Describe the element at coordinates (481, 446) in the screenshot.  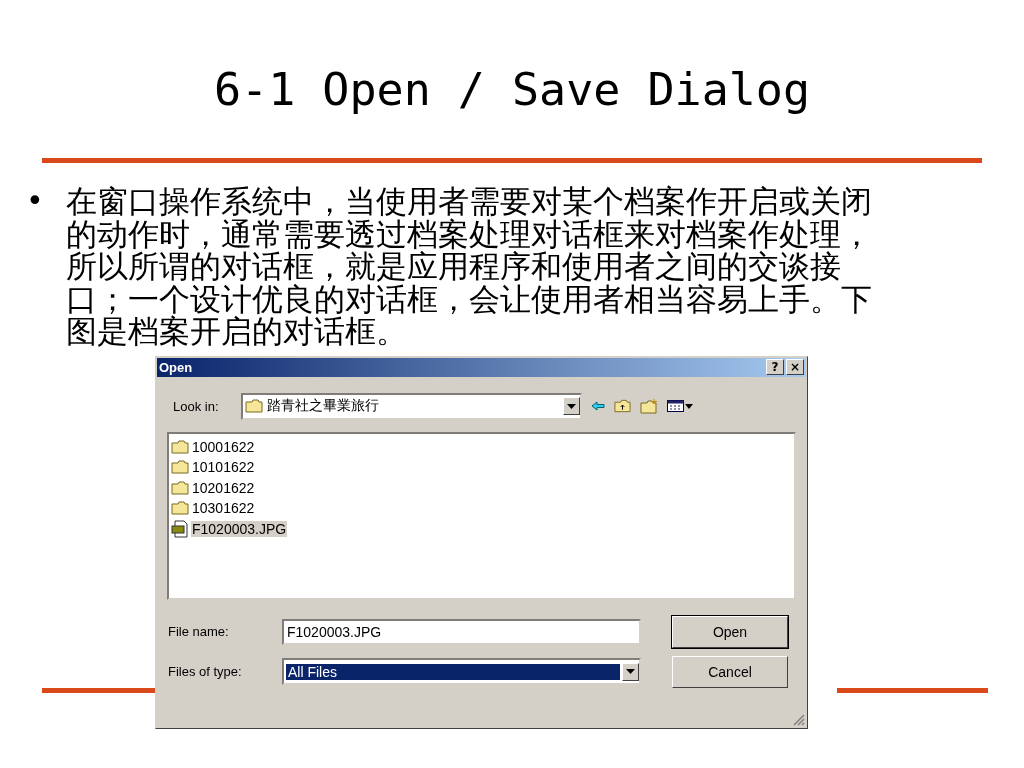
I see `file-item: 10001622` at that location.